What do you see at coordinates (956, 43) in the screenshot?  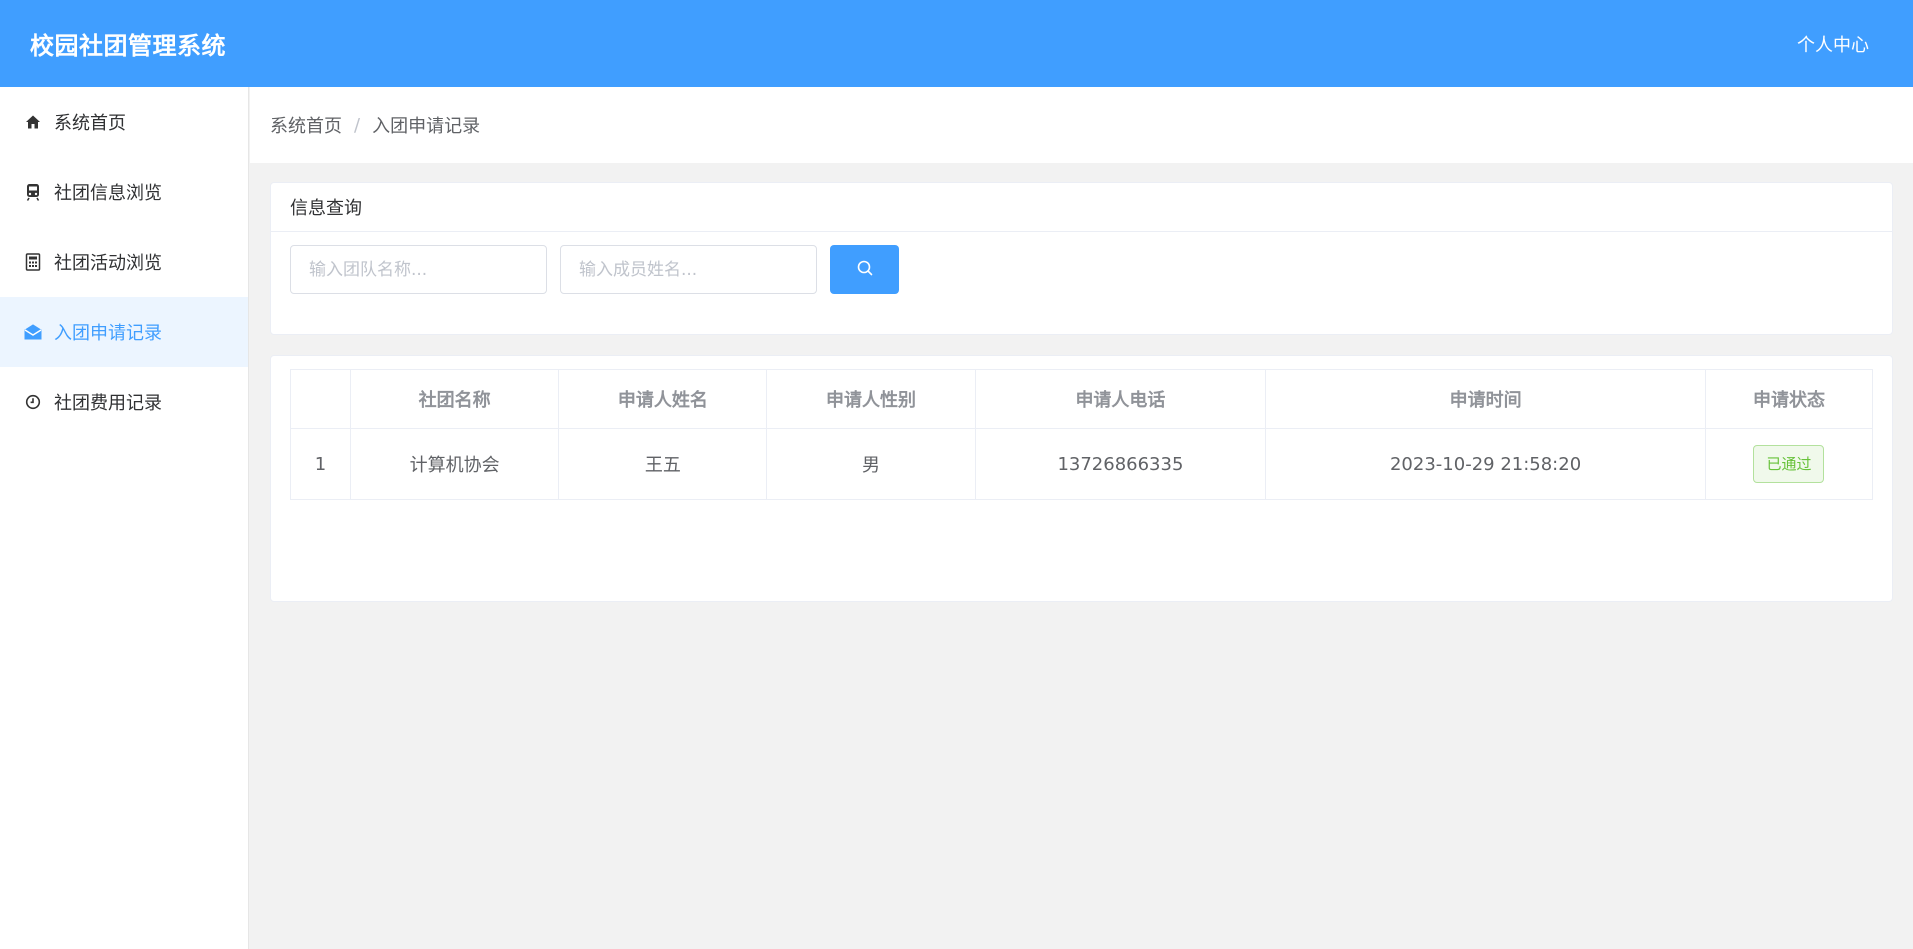 I see `app-header: 校园社团管理系统 个人中心` at bounding box center [956, 43].